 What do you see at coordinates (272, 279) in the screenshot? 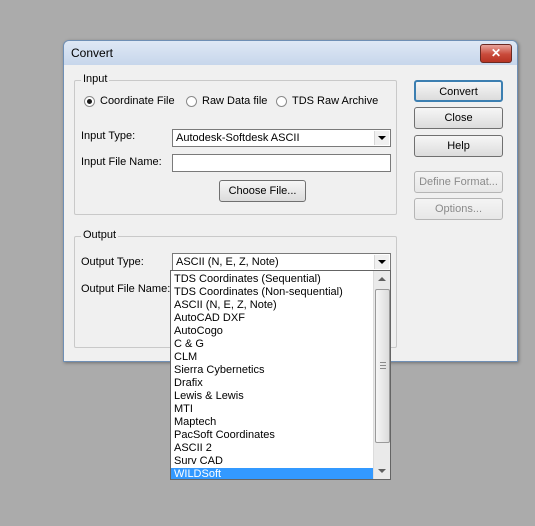
I see `dropdown-item: TDS Coordinates (Sequential)` at bounding box center [272, 279].